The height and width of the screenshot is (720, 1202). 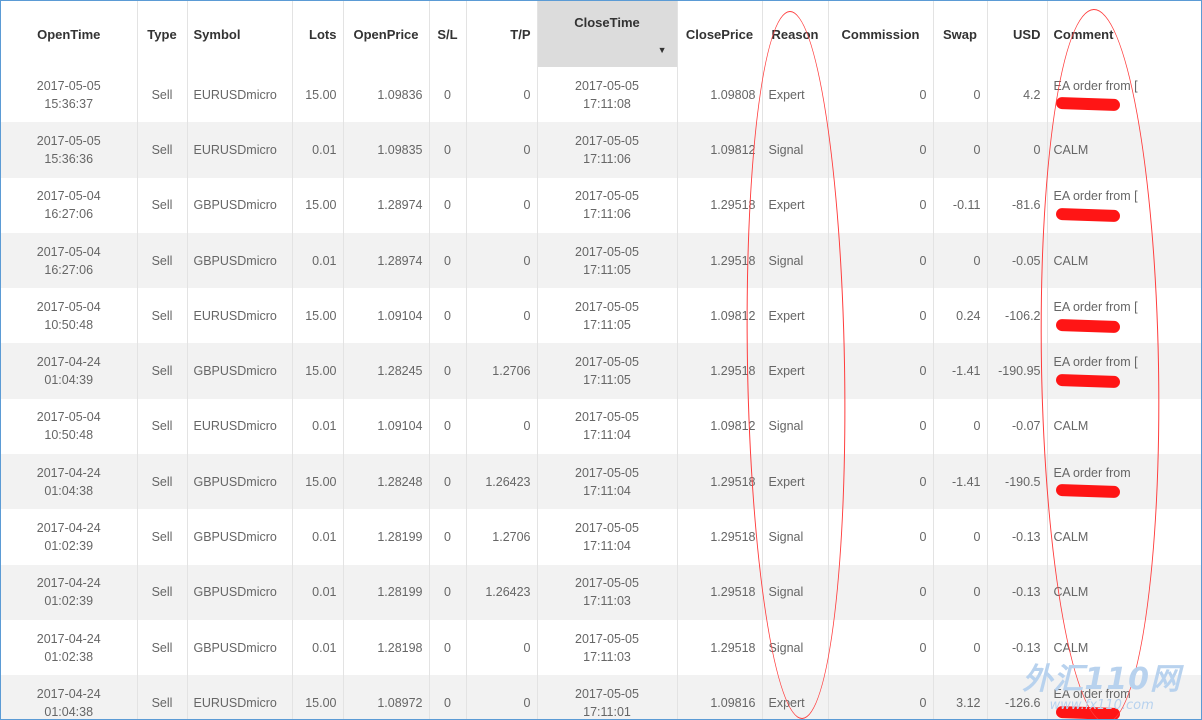 I want to click on col-header-swap: Swap, so click(x=960, y=34).